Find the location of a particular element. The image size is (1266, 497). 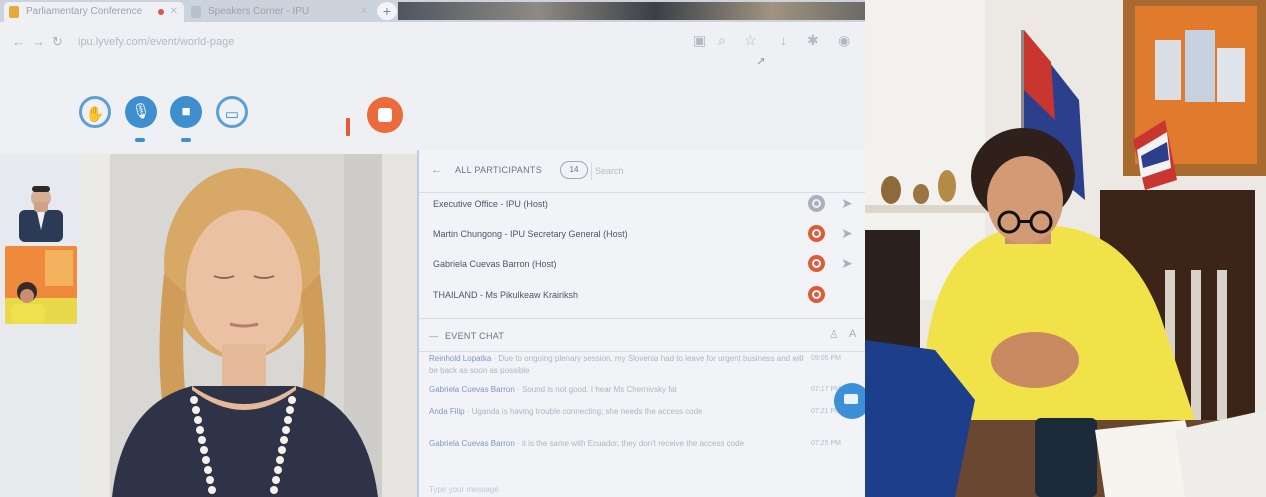

camera-indicator is located at coordinates (186, 140).